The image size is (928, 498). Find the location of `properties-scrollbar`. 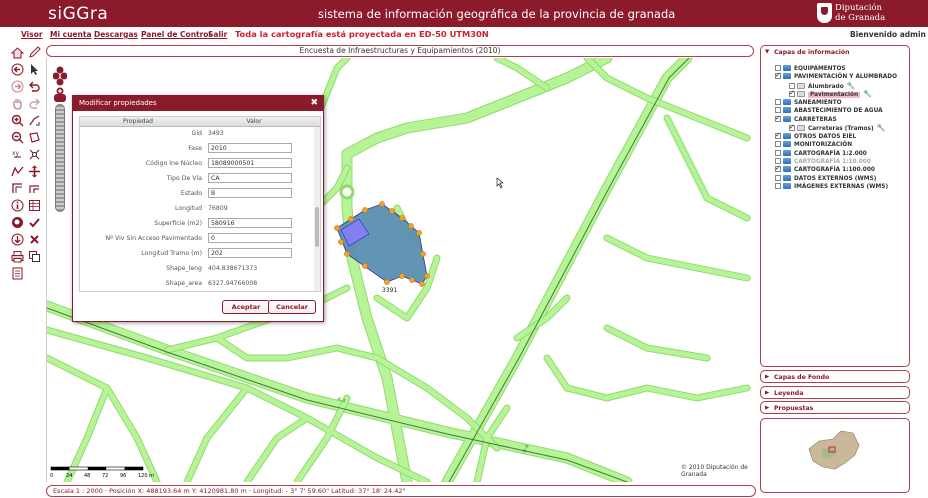

properties-scrollbar is located at coordinates (317, 209).